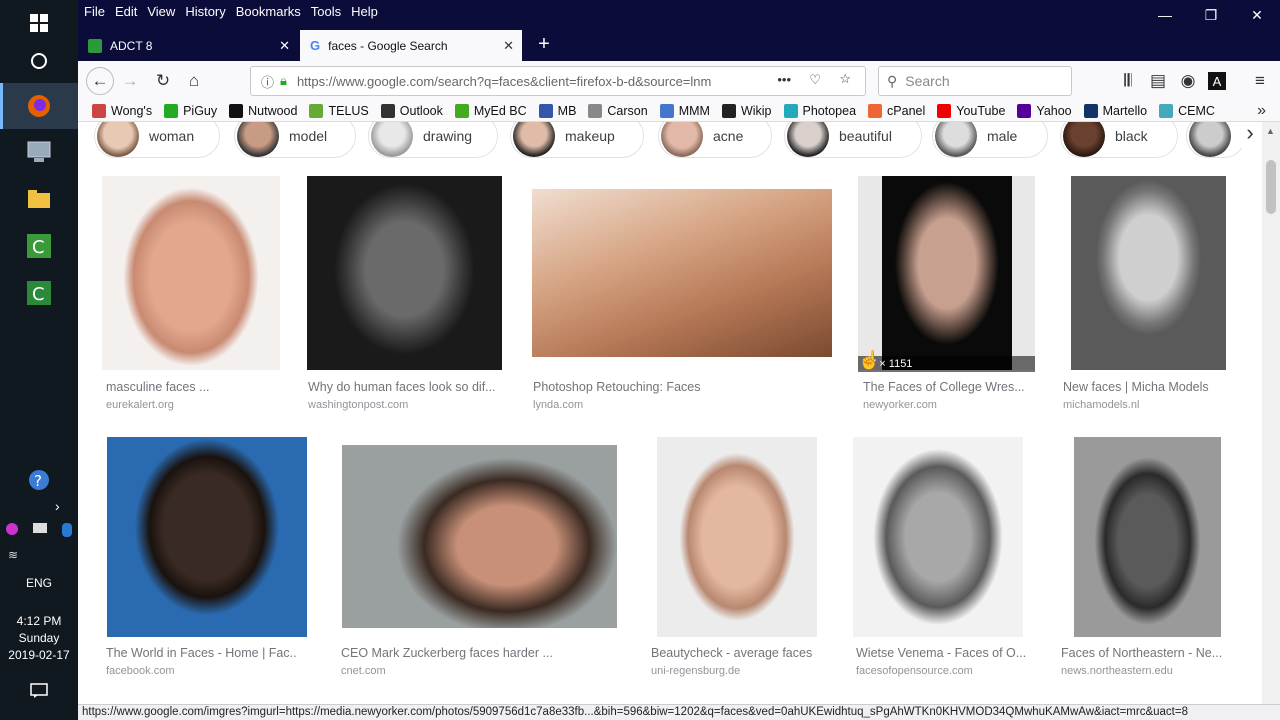 The width and height of the screenshot is (1280, 720). I want to click on bookmark-item: Martello, so click(1115, 110).